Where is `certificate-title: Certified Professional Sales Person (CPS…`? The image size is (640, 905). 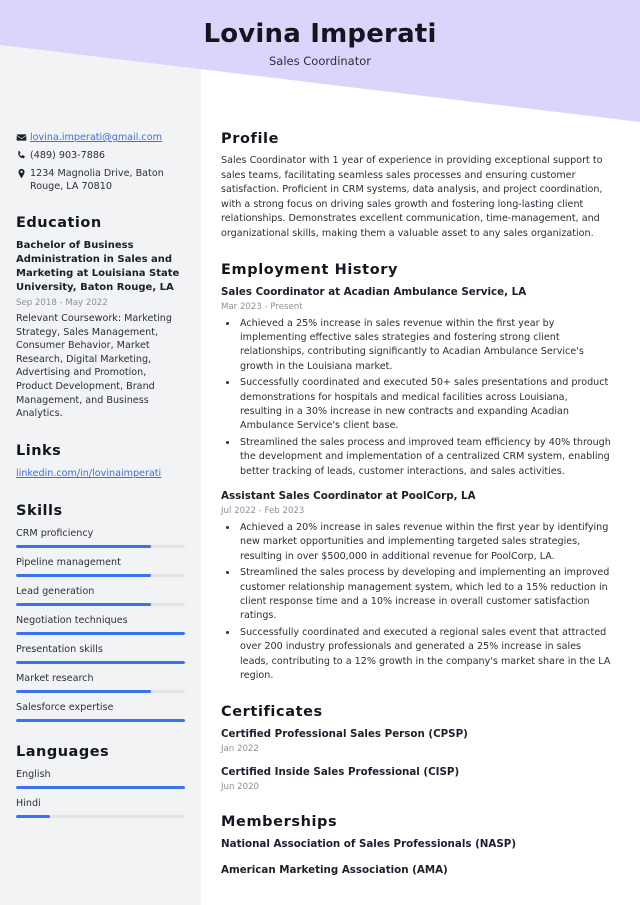 certificate-title: Certified Professional Sales Person (CPS… is located at coordinates (344, 733).